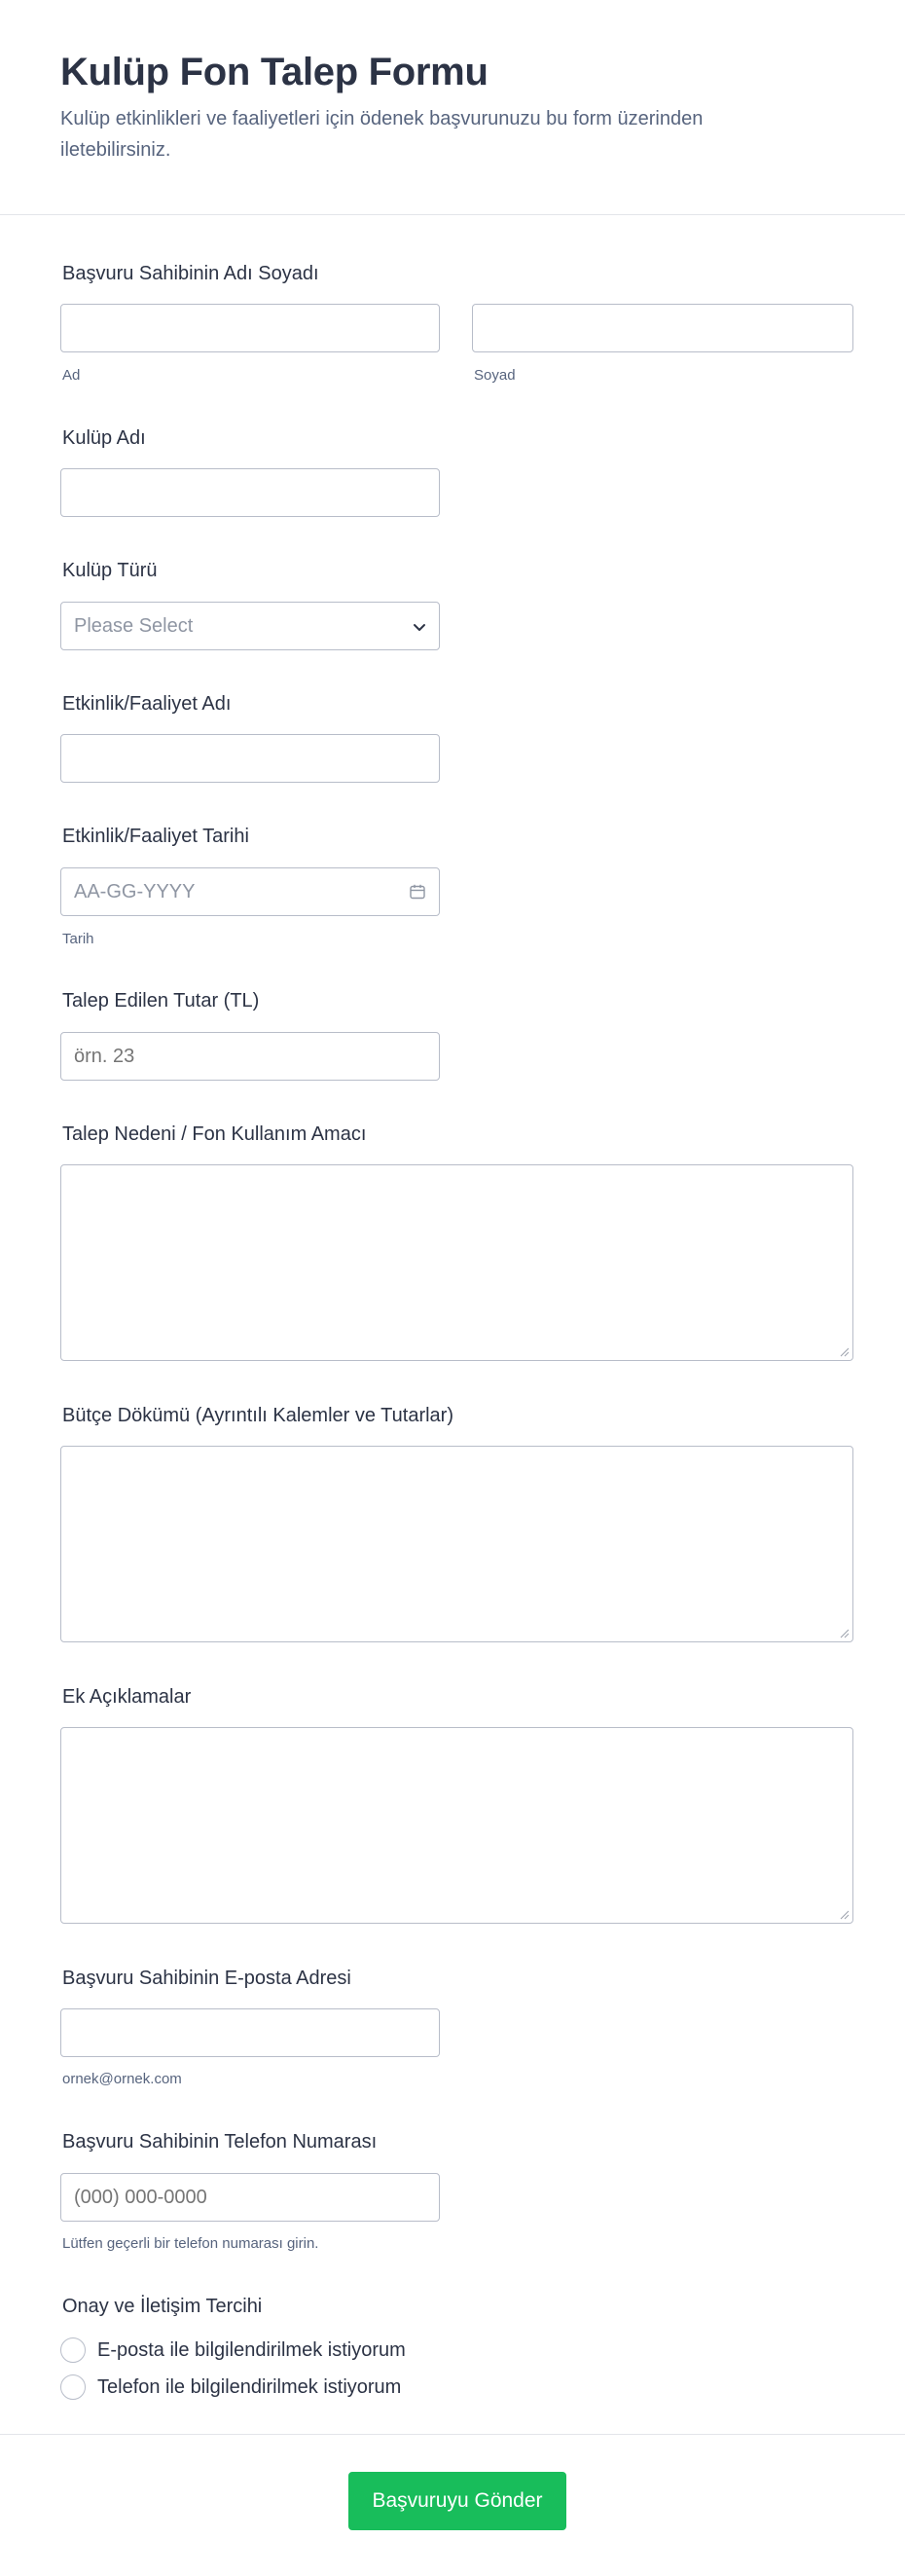 This screenshot has width=905, height=2576. I want to click on event-name-label: Etkinlik/Faaliyet Adı, so click(147, 704).